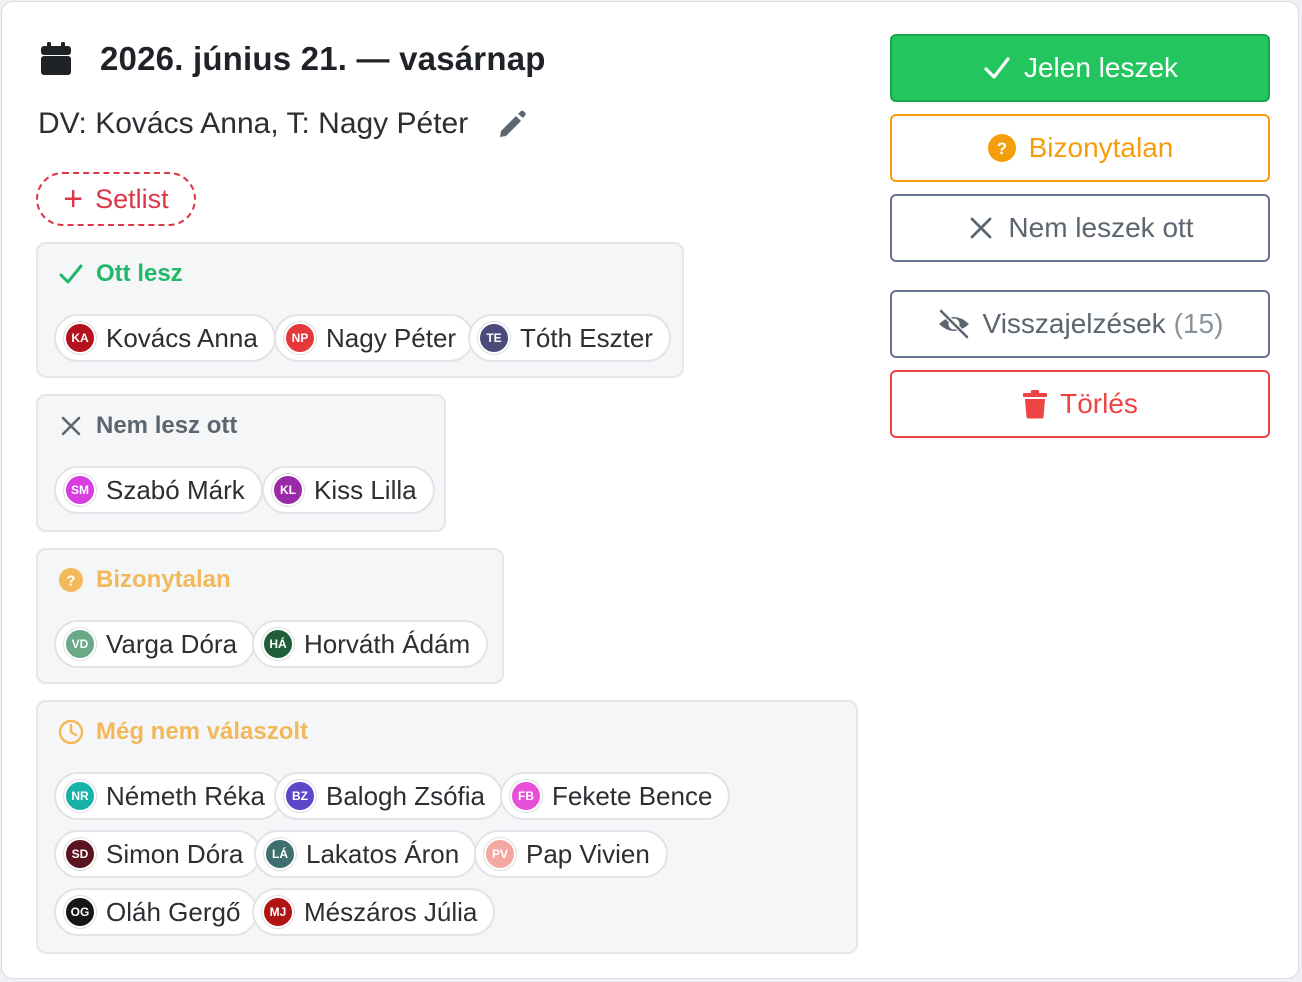 The width and height of the screenshot is (1302, 982). Describe the element at coordinates (185, 795) in the screenshot. I see `member-name: Németh Réka` at that location.